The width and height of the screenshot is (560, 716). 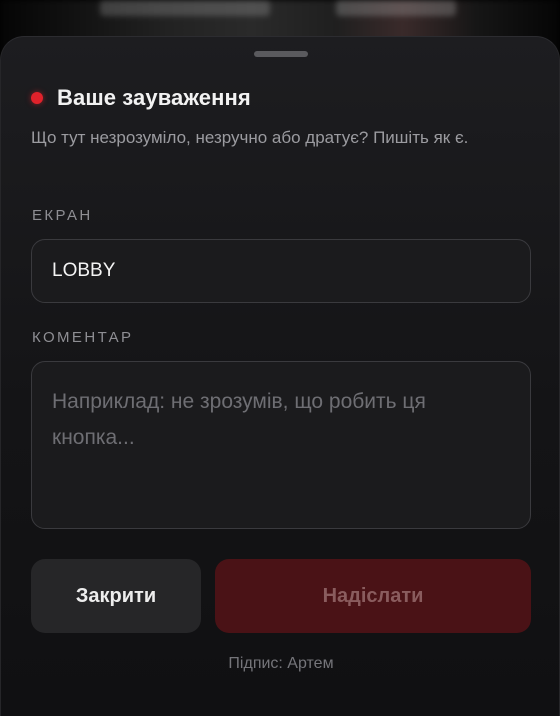 What do you see at coordinates (62, 215) in the screenshot?
I see `screen-field-label: ЕКРАН` at bounding box center [62, 215].